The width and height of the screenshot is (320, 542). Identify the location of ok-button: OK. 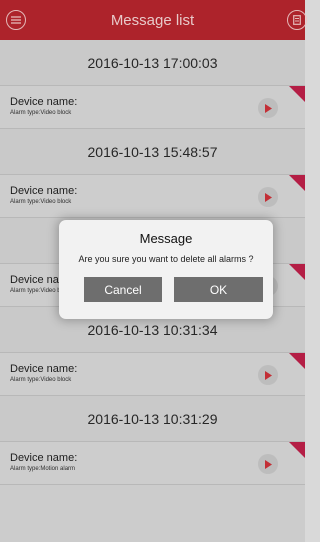
(218, 289).